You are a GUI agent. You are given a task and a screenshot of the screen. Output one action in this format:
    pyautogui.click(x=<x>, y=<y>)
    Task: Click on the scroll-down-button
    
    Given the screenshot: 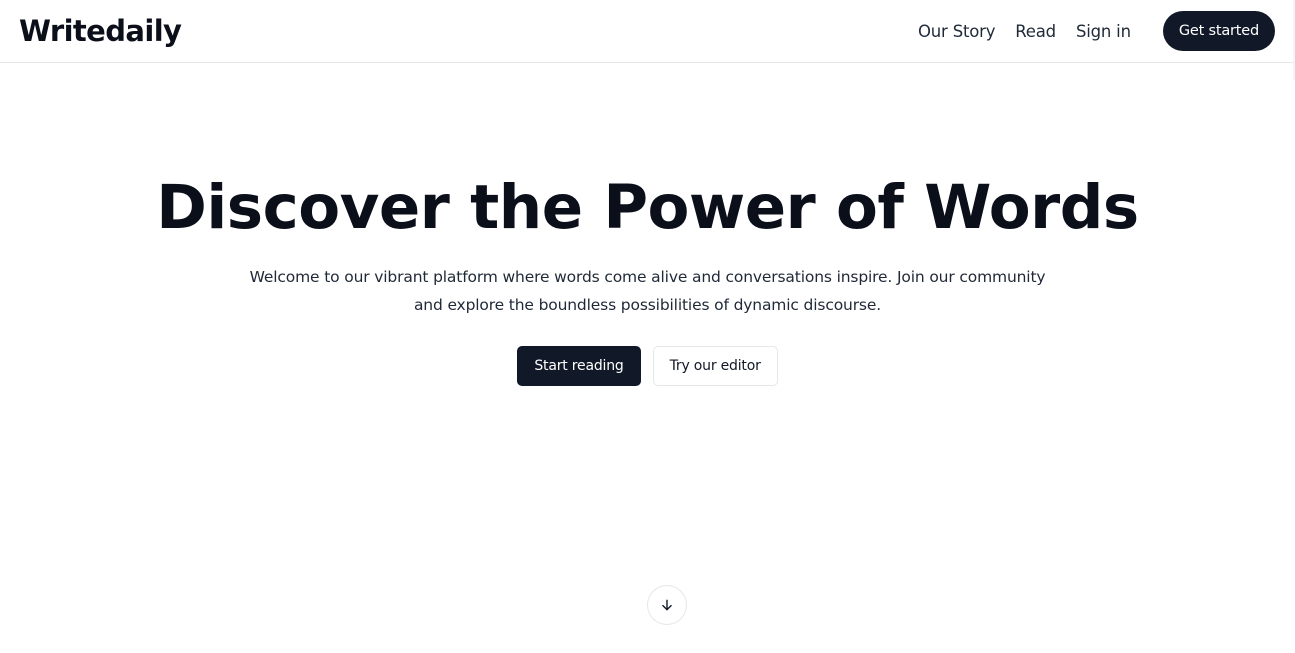 What is the action you would take?
    pyautogui.click(x=667, y=605)
    